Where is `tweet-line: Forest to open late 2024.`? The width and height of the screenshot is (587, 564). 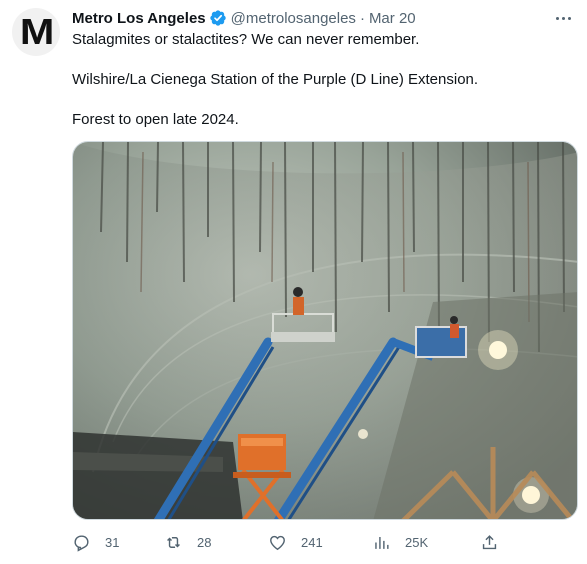 tweet-line: Forest to open late 2024. is located at coordinates (155, 119).